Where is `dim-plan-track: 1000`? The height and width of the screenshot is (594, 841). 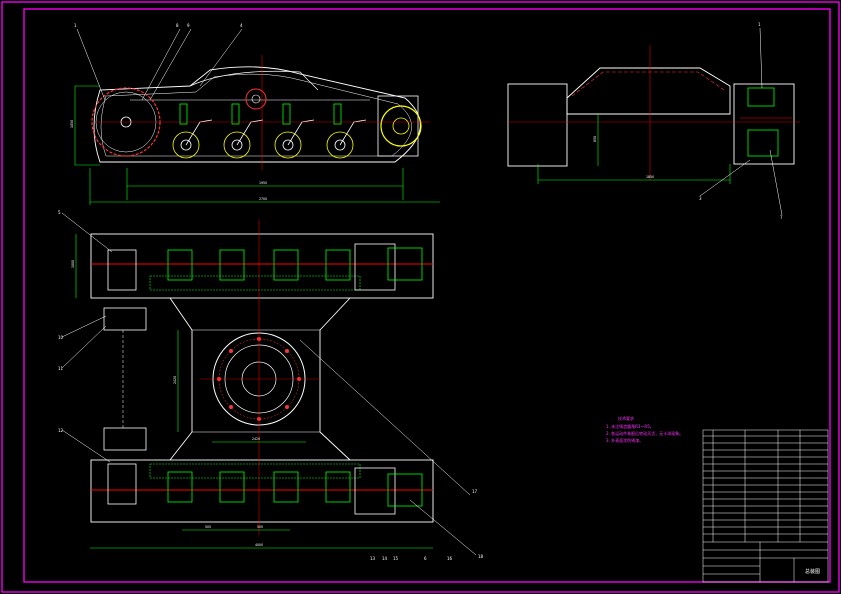
dim-plan-track: 1000 is located at coordinates (73, 264).